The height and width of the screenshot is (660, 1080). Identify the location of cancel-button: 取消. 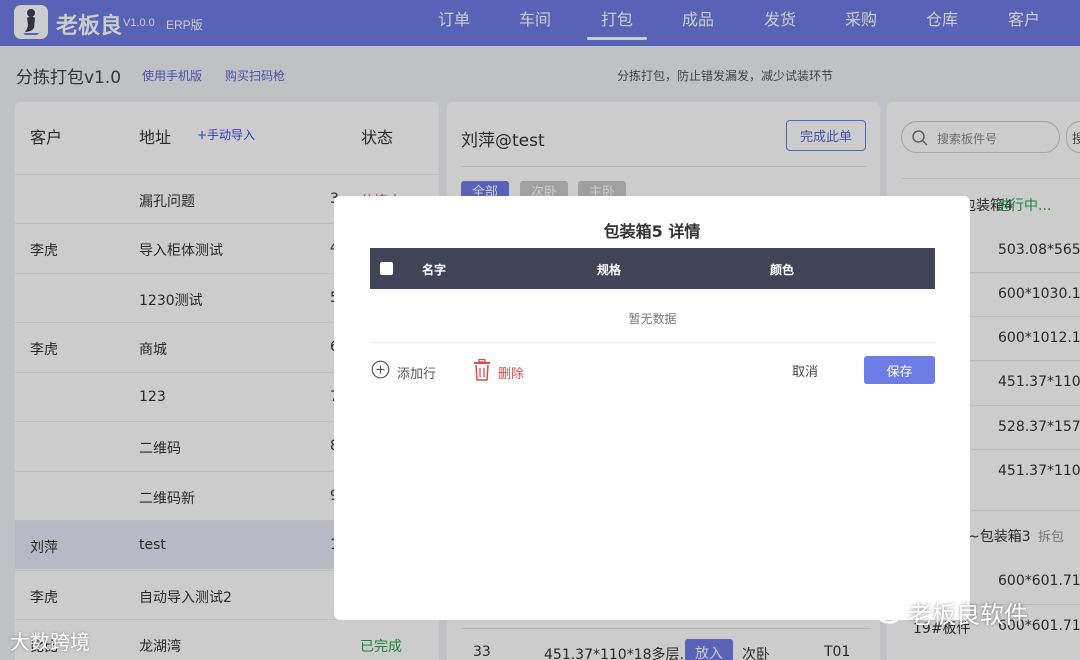
(805, 370).